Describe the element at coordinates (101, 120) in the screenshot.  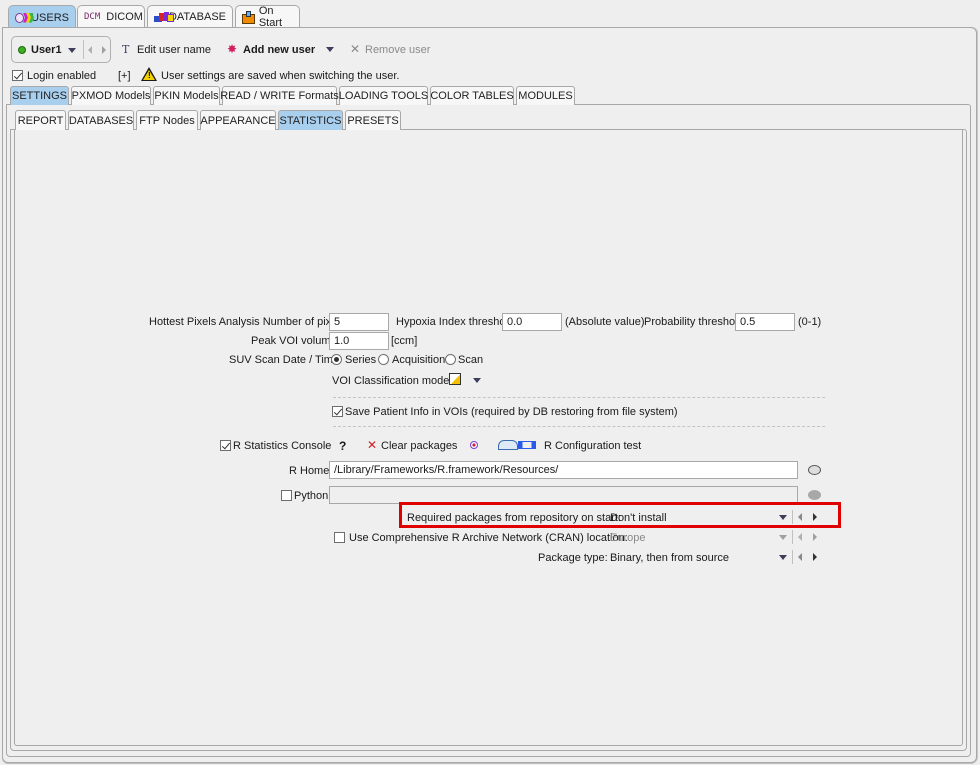
I see `tab-databases: DATABASES` at that location.